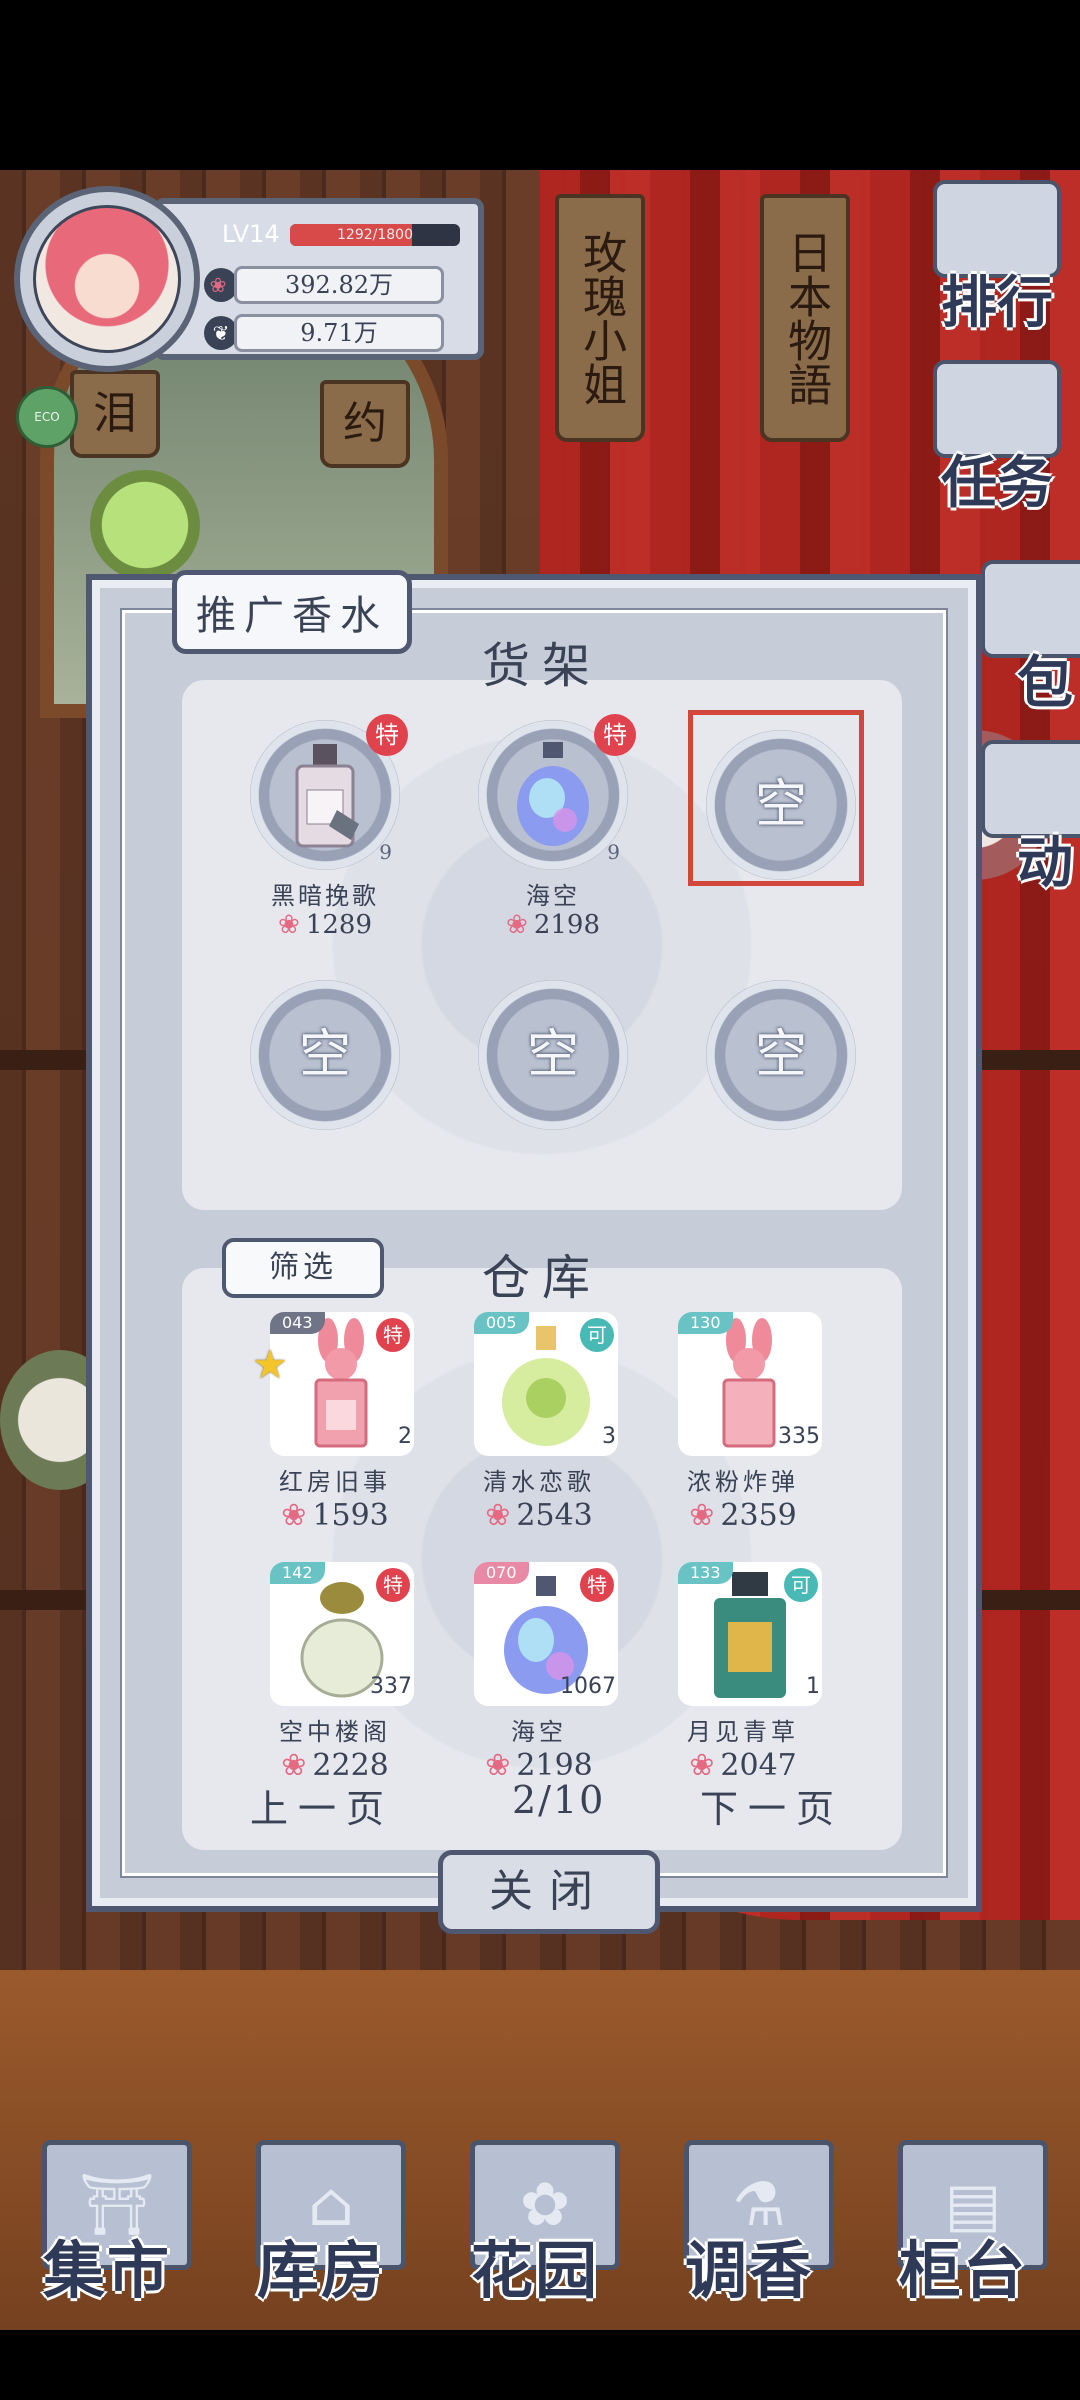 This screenshot has width=1080, height=2400. I want to click on item-price-value: 2543, so click(554, 1515).